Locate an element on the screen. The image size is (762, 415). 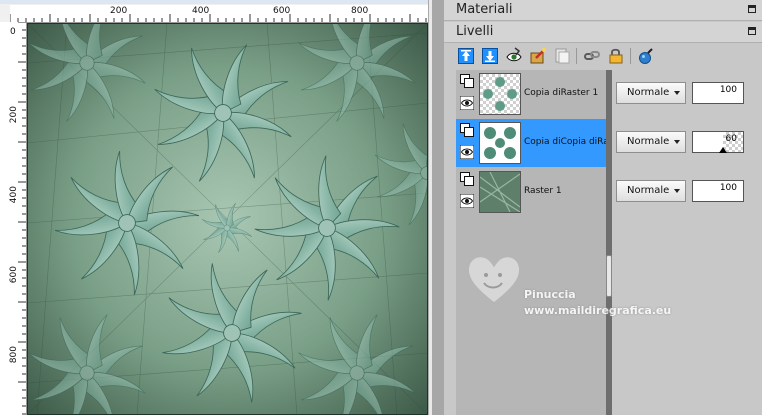
layer-row-copia-copia-raster-1: Copia diCopia diRaster 1 is located at coordinates (545, 143).